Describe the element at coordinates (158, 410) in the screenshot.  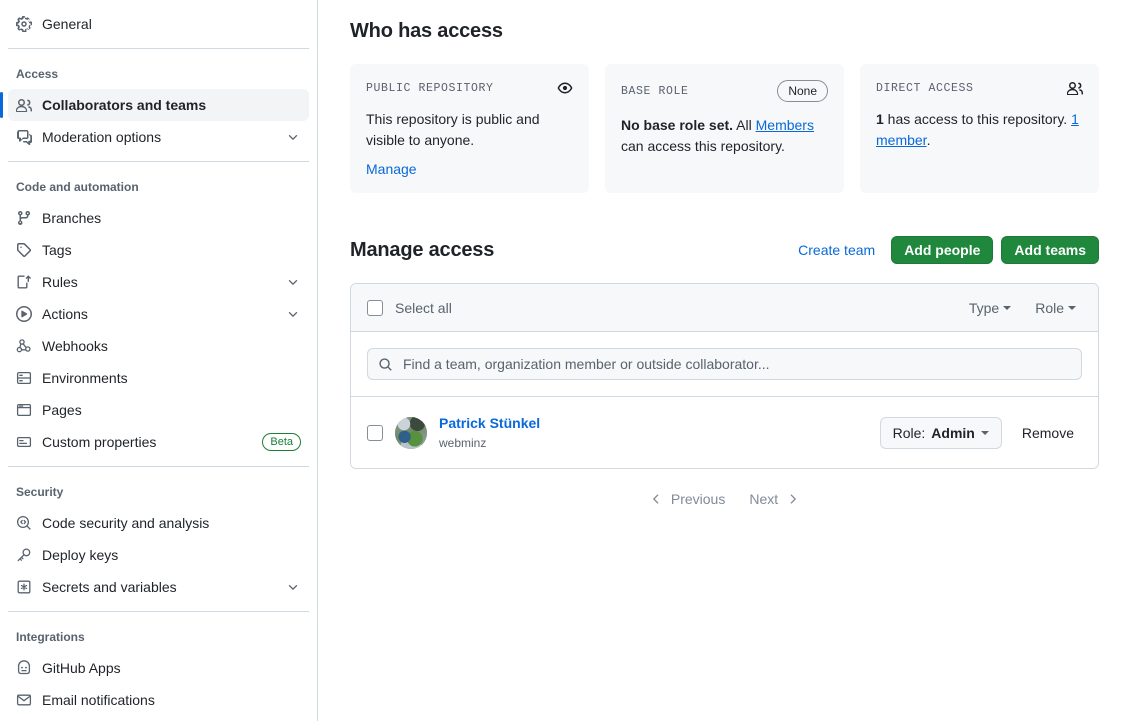
I see `sidebar-item-pages: Pages` at that location.